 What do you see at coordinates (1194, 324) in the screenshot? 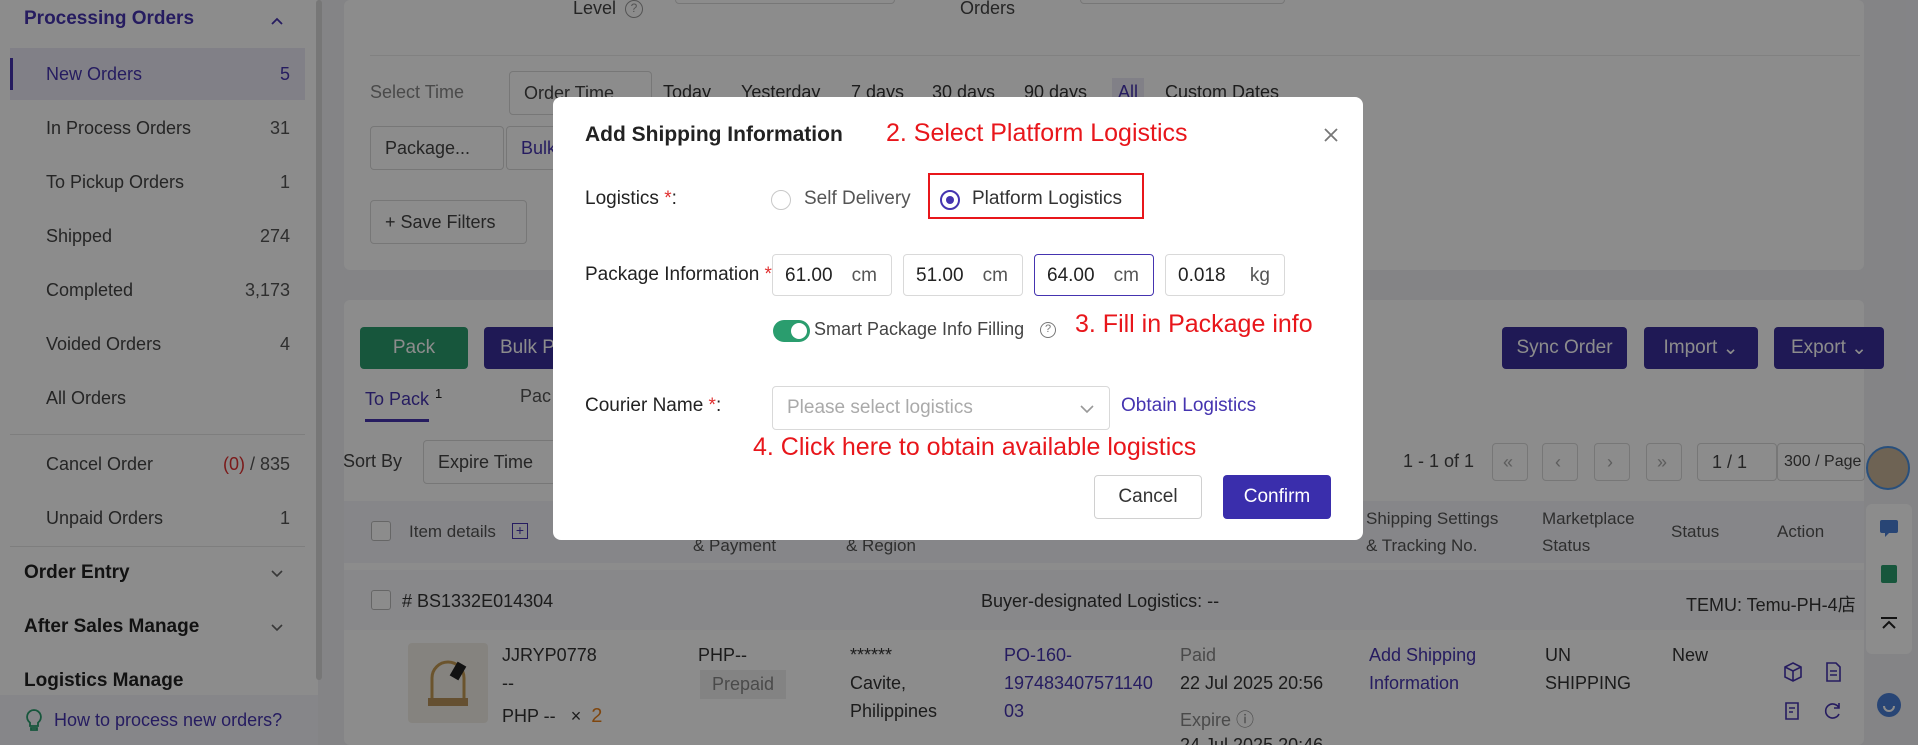
I see `annotation-step-3: 3. Fill in Package info` at bounding box center [1194, 324].